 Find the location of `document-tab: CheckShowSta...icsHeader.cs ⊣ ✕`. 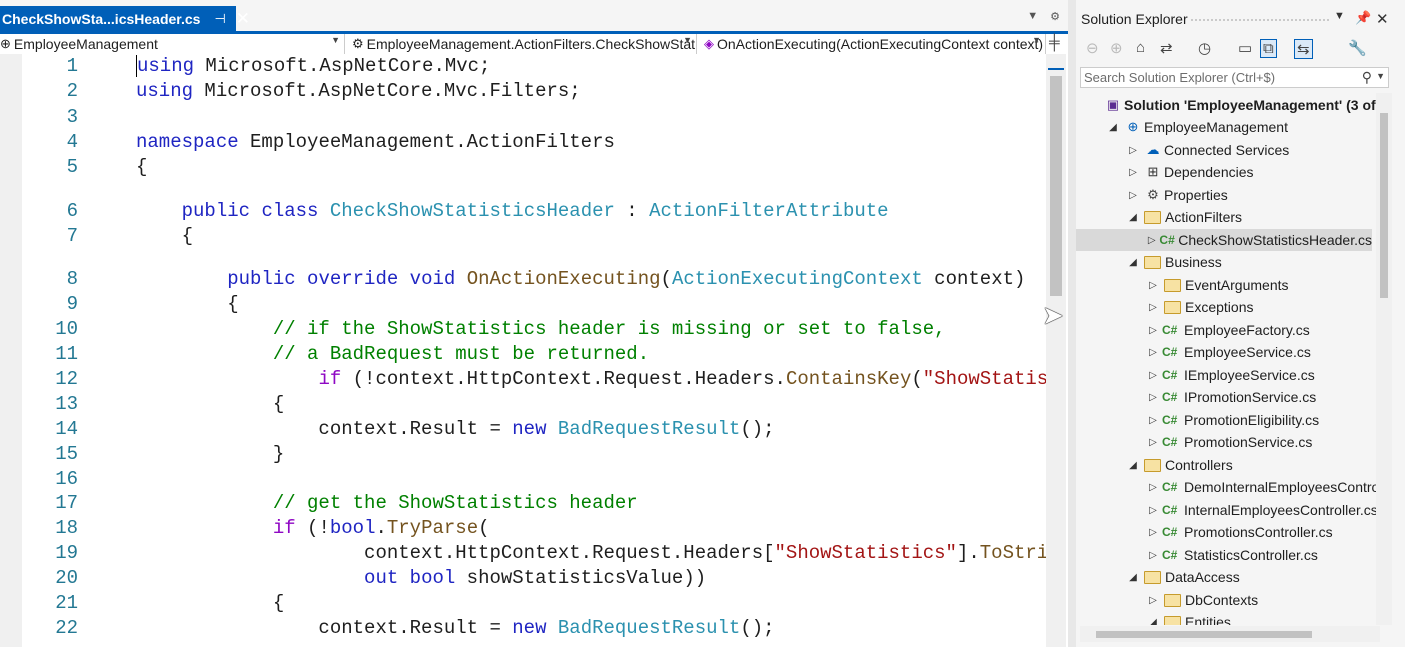

document-tab: CheckShowSta...icsHeader.cs ⊣ ✕ is located at coordinates (125, 18).